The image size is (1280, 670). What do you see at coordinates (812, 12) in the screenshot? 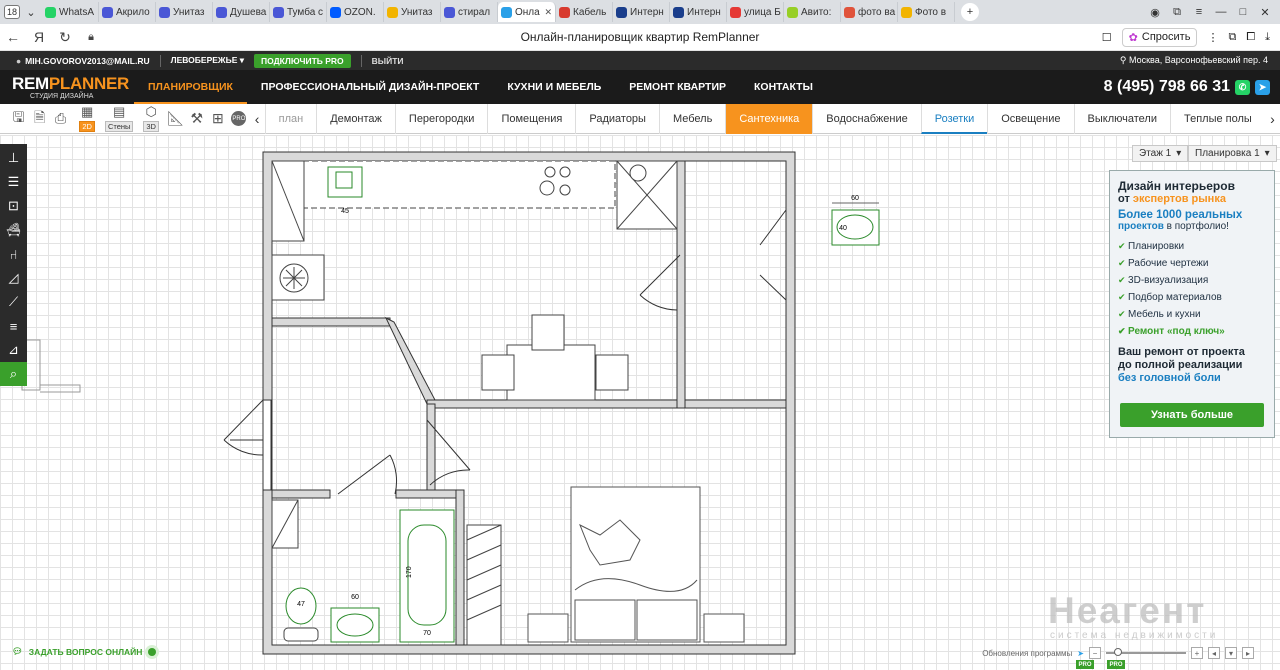
I see `browser-tab: Авито:` at bounding box center [812, 12].